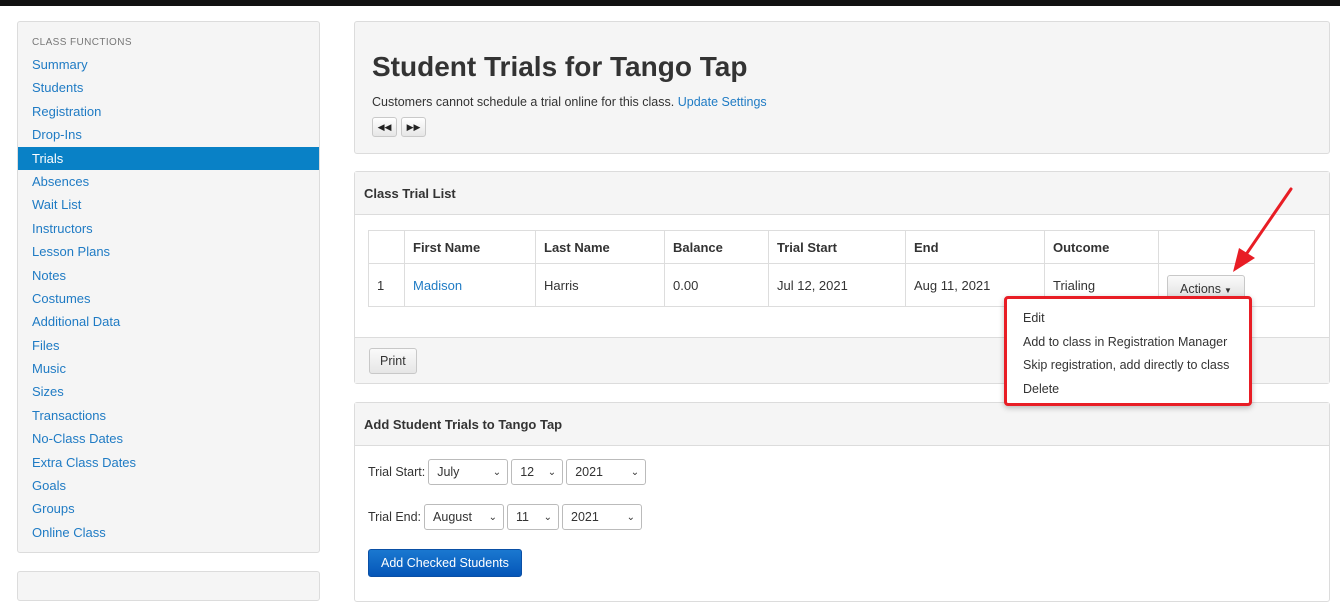  Describe the element at coordinates (533, 517) in the screenshot. I see `trial-end-day-select: 11 ⌄` at that location.